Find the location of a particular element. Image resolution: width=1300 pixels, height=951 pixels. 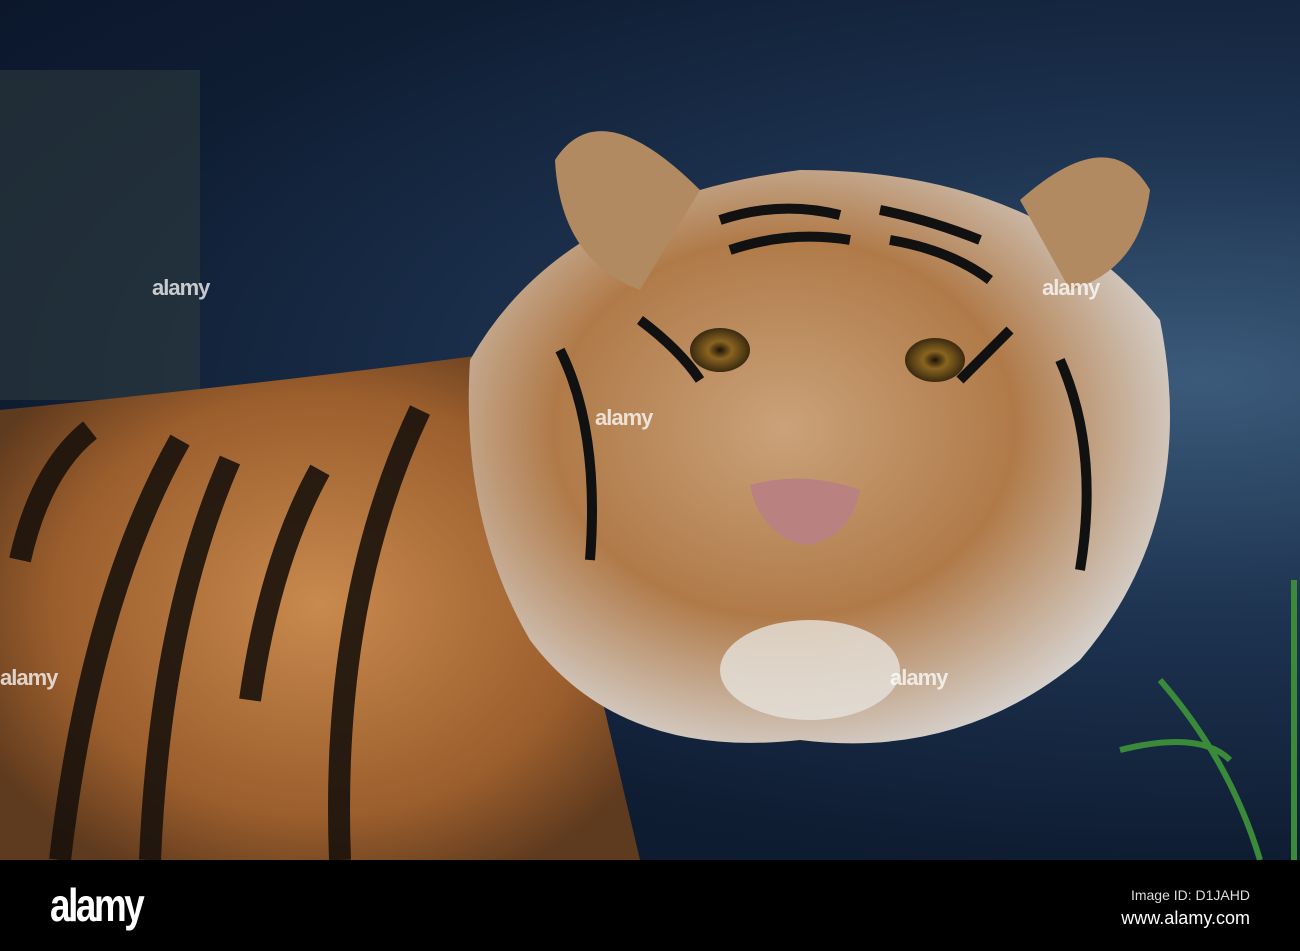

chin is located at coordinates (810, 670).